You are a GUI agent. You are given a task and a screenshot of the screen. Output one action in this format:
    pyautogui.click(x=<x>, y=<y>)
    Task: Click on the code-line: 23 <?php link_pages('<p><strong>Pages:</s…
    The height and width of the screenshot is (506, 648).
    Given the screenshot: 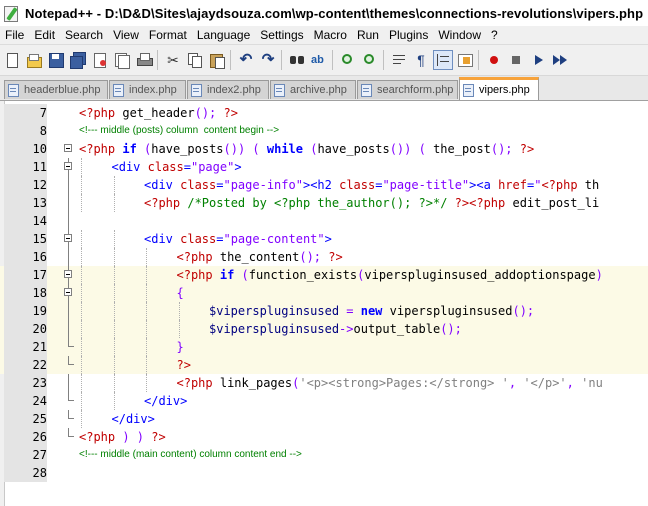 What is the action you would take?
    pyautogui.click(x=324, y=383)
    